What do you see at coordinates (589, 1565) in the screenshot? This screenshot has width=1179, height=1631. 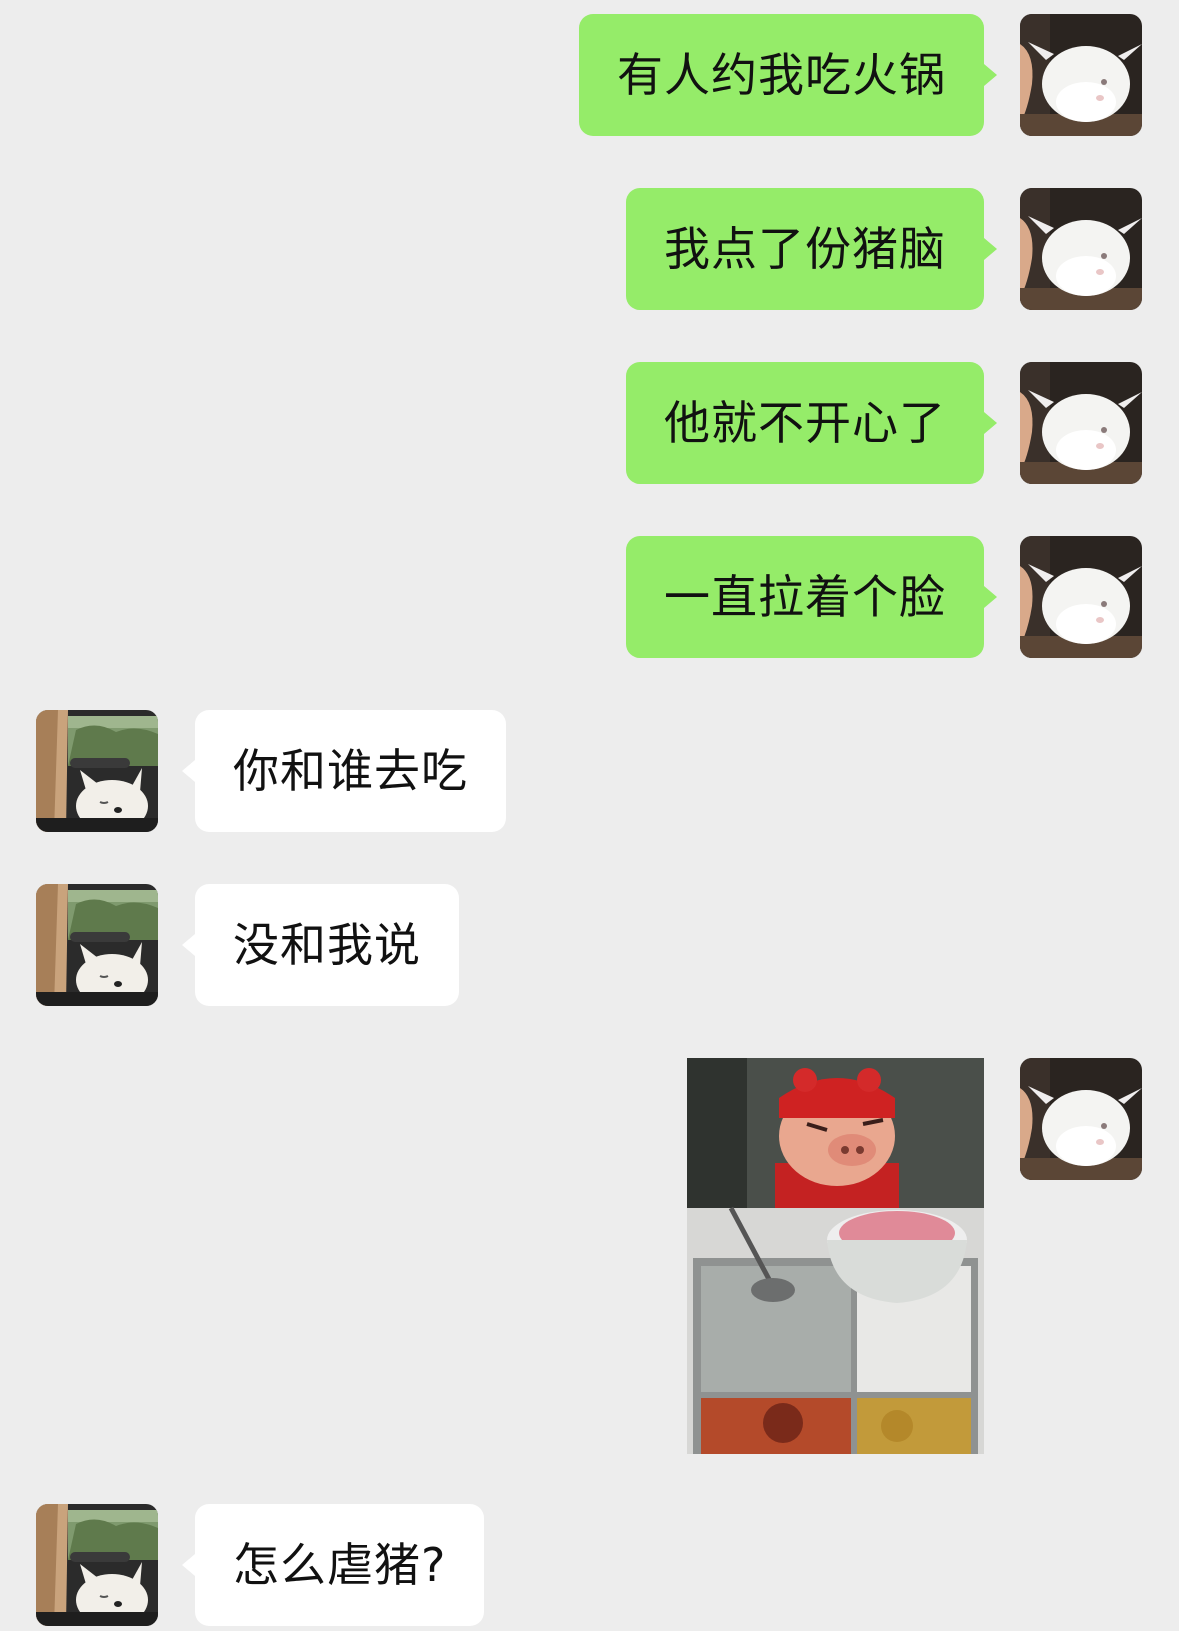 I see `message-row-incoming: 怎么虐猪?` at bounding box center [589, 1565].